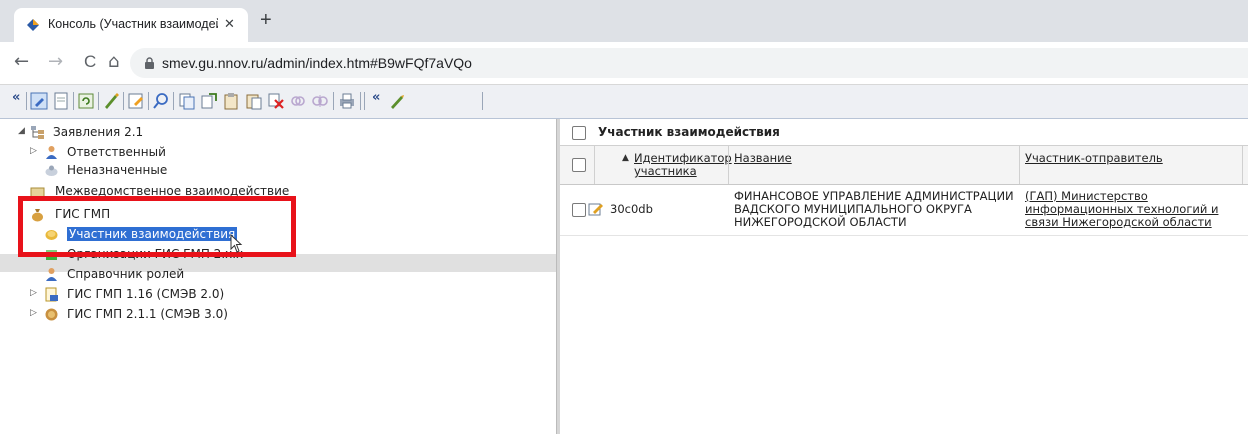 The height and width of the screenshot is (434, 1248). Describe the element at coordinates (347, 101) in the screenshot. I see `print-icon` at that location.